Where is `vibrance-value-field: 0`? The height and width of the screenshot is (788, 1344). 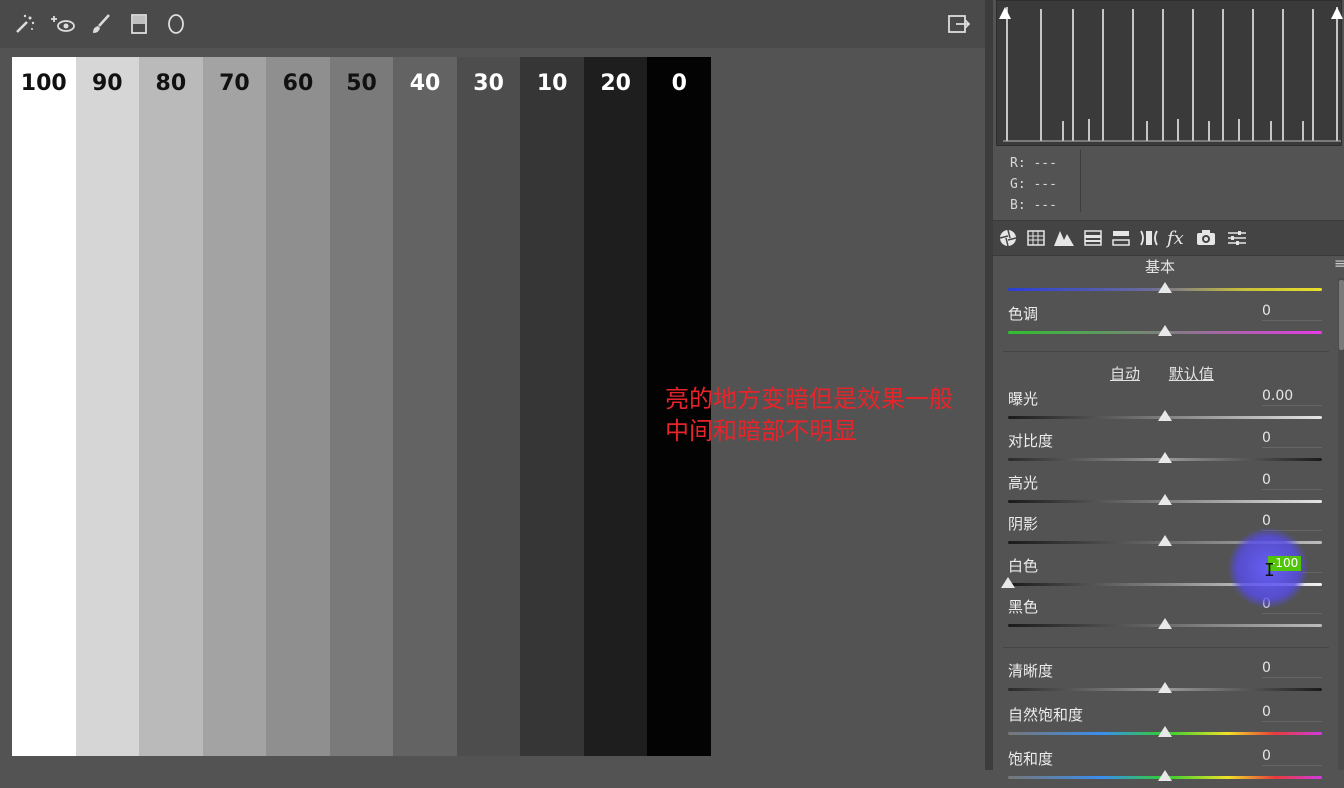
vibrance-value-field: 0 is located at coordinates (1292, 713).